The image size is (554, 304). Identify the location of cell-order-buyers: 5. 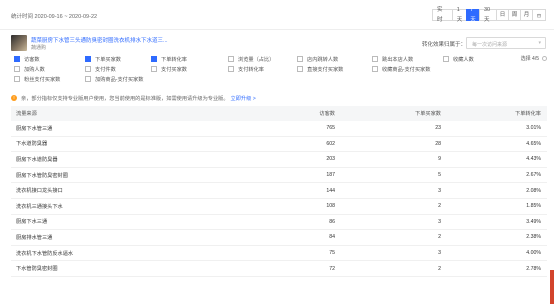
(439, 175).